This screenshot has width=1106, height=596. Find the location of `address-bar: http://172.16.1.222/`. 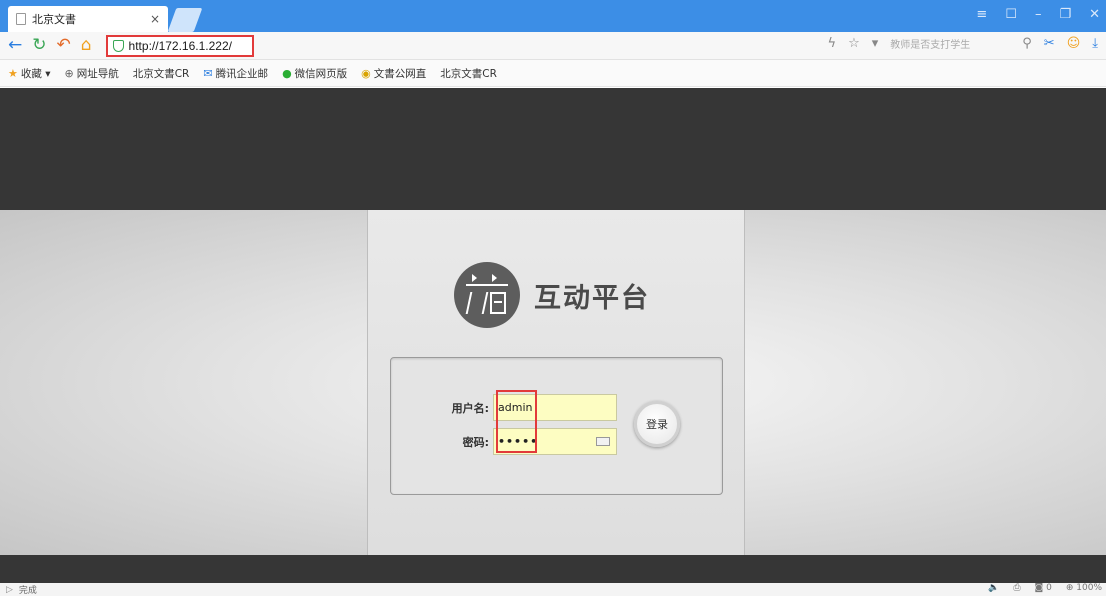

address-bar: http://172.16.1.222/ is located at coordinates (179, 45).